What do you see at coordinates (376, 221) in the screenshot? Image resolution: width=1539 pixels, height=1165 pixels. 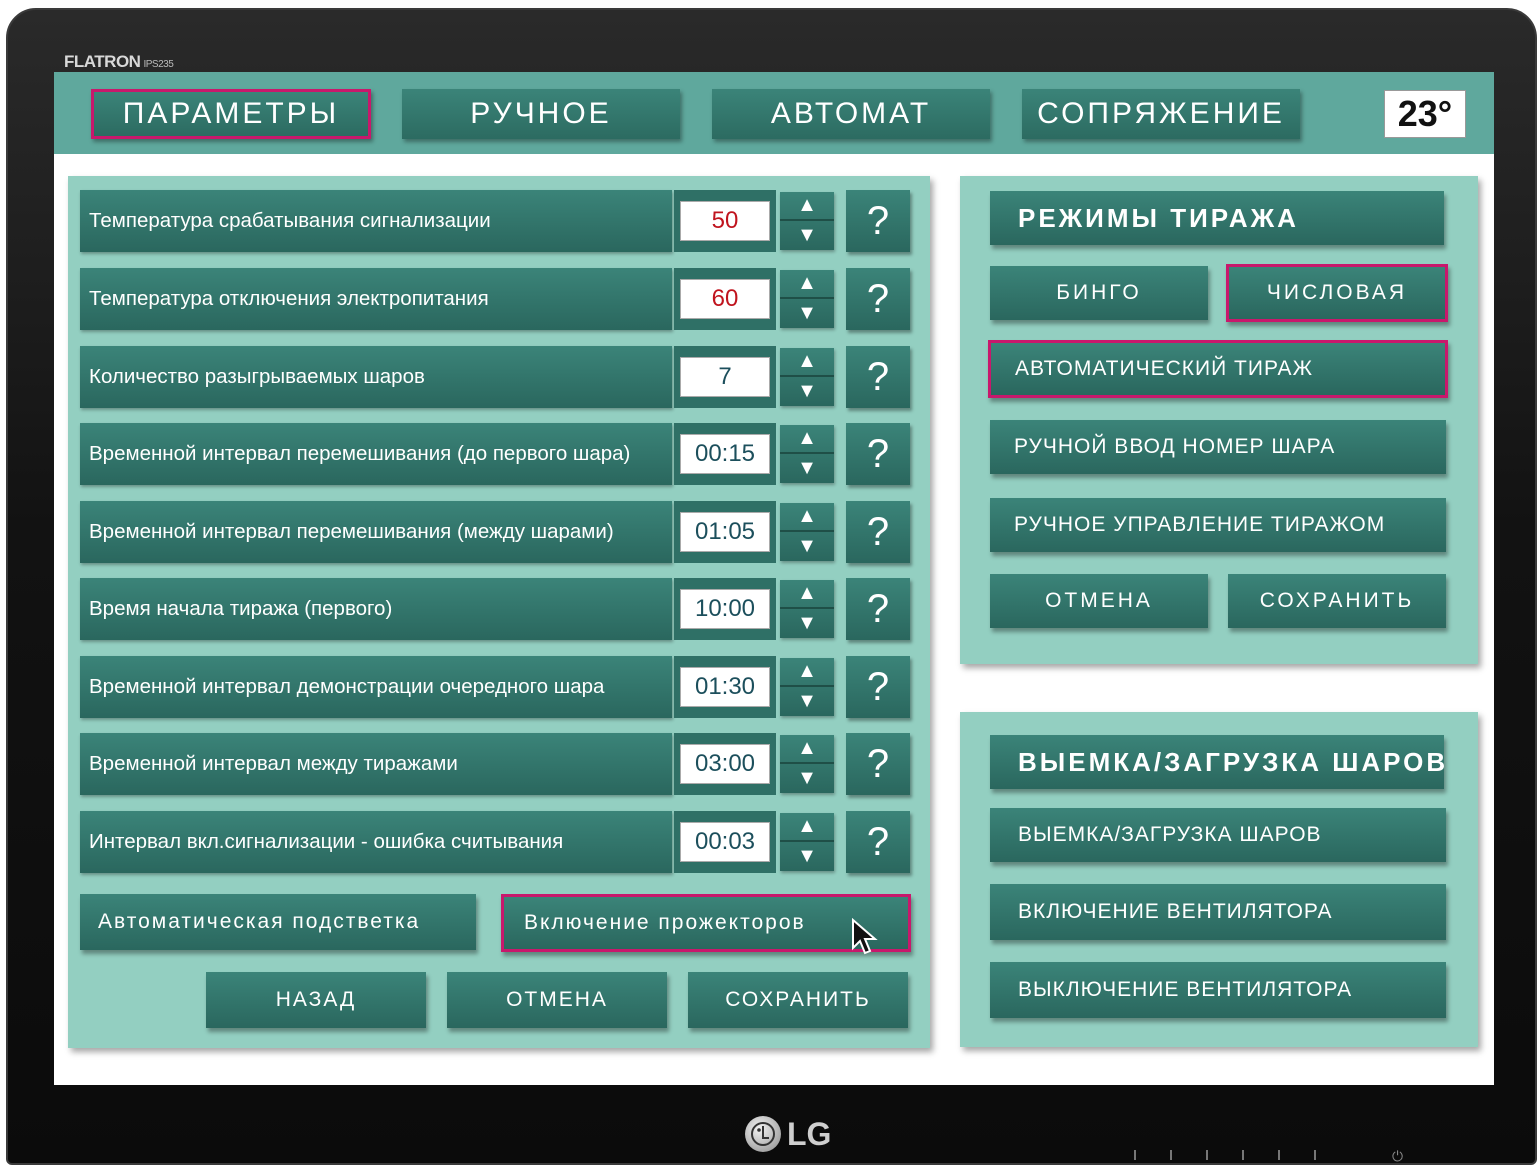 I see `param-label: Температура срабатывания сигнализации` at bounding box center [376, 221].